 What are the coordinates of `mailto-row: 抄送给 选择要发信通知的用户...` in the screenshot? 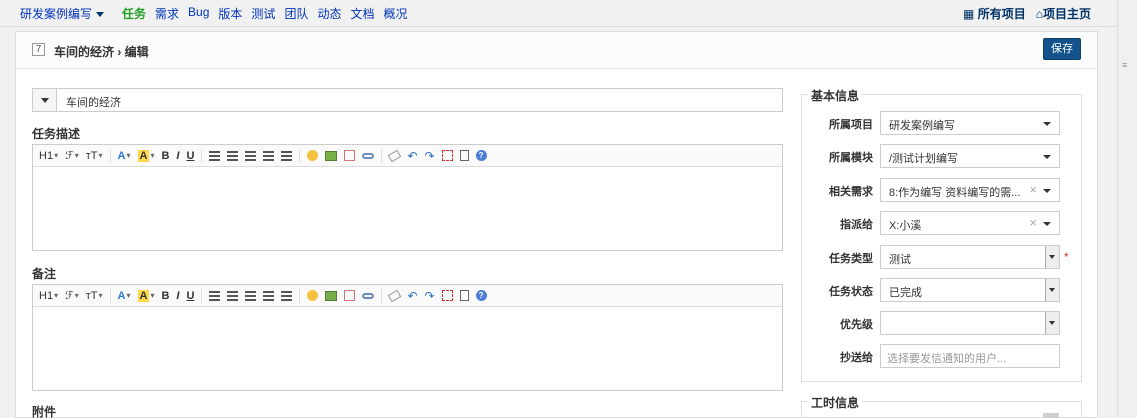 It's located at (942, 356).